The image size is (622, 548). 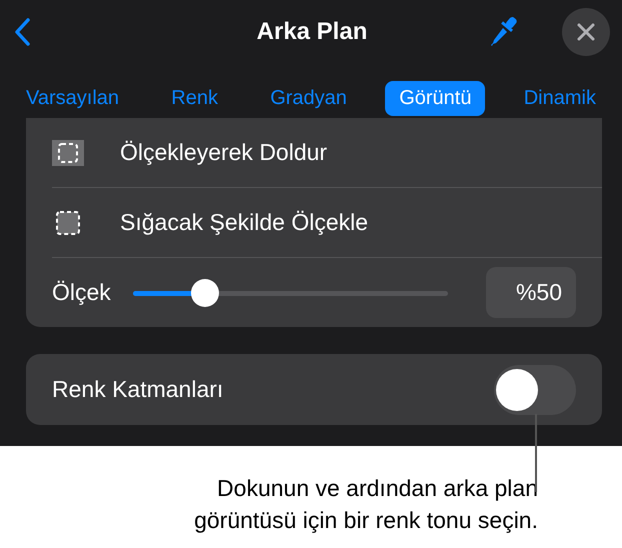 What do you see at coordinates (377, 488) in the screenshot?
I see `callout-text: Dokunun ve ardından arka plan` at bounding box center [377, 488].